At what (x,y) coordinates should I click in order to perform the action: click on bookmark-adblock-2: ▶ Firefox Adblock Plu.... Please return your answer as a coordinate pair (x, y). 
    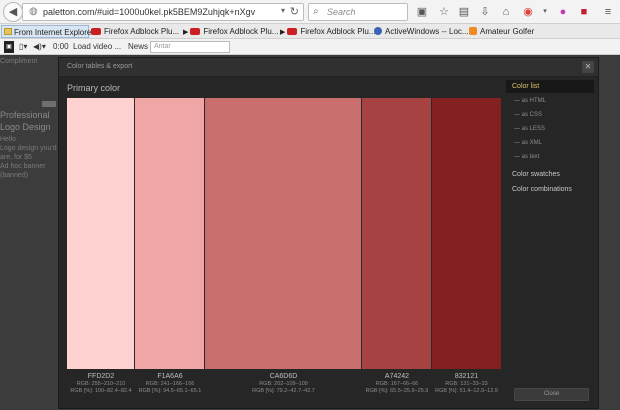
    Looking at the image, I should click on (230, 31).